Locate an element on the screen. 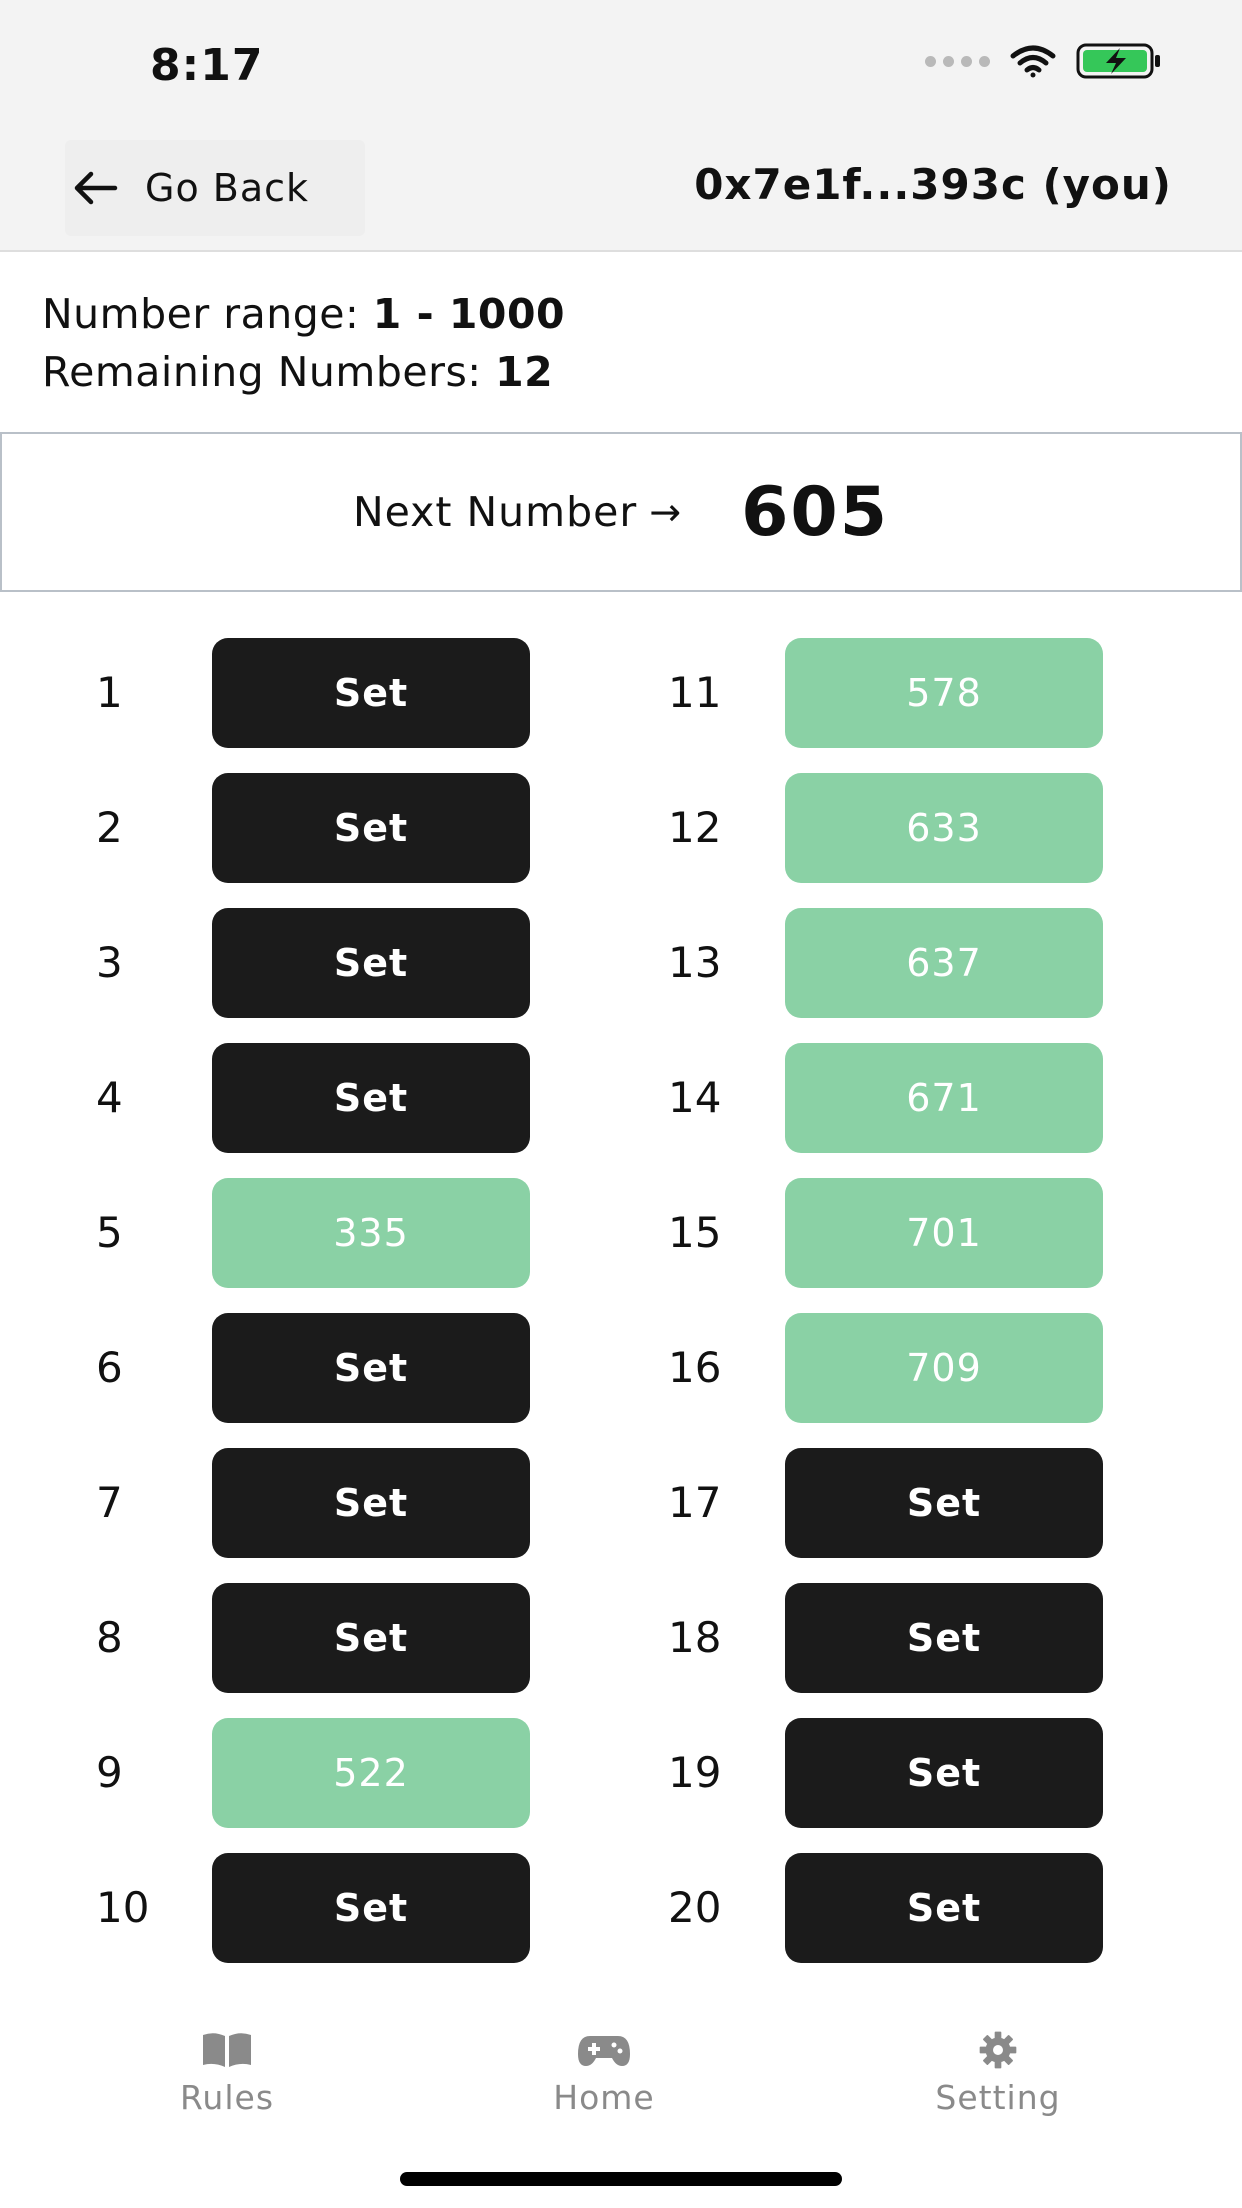 The image size is (1242, 2208). filled-slot-value: 633 is located at coordinates (944, 828).